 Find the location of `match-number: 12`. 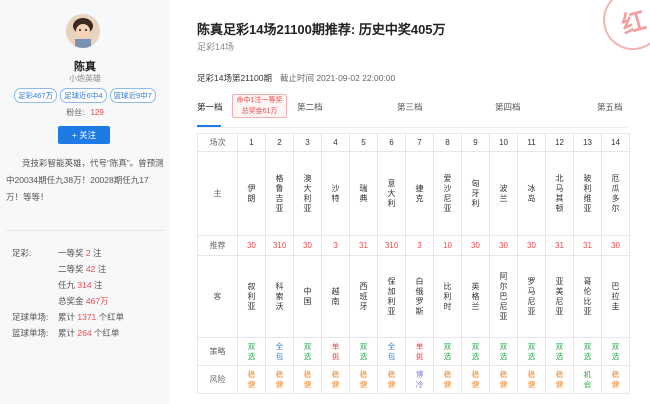

match-number: 12 is located at coordinates (559, 142).